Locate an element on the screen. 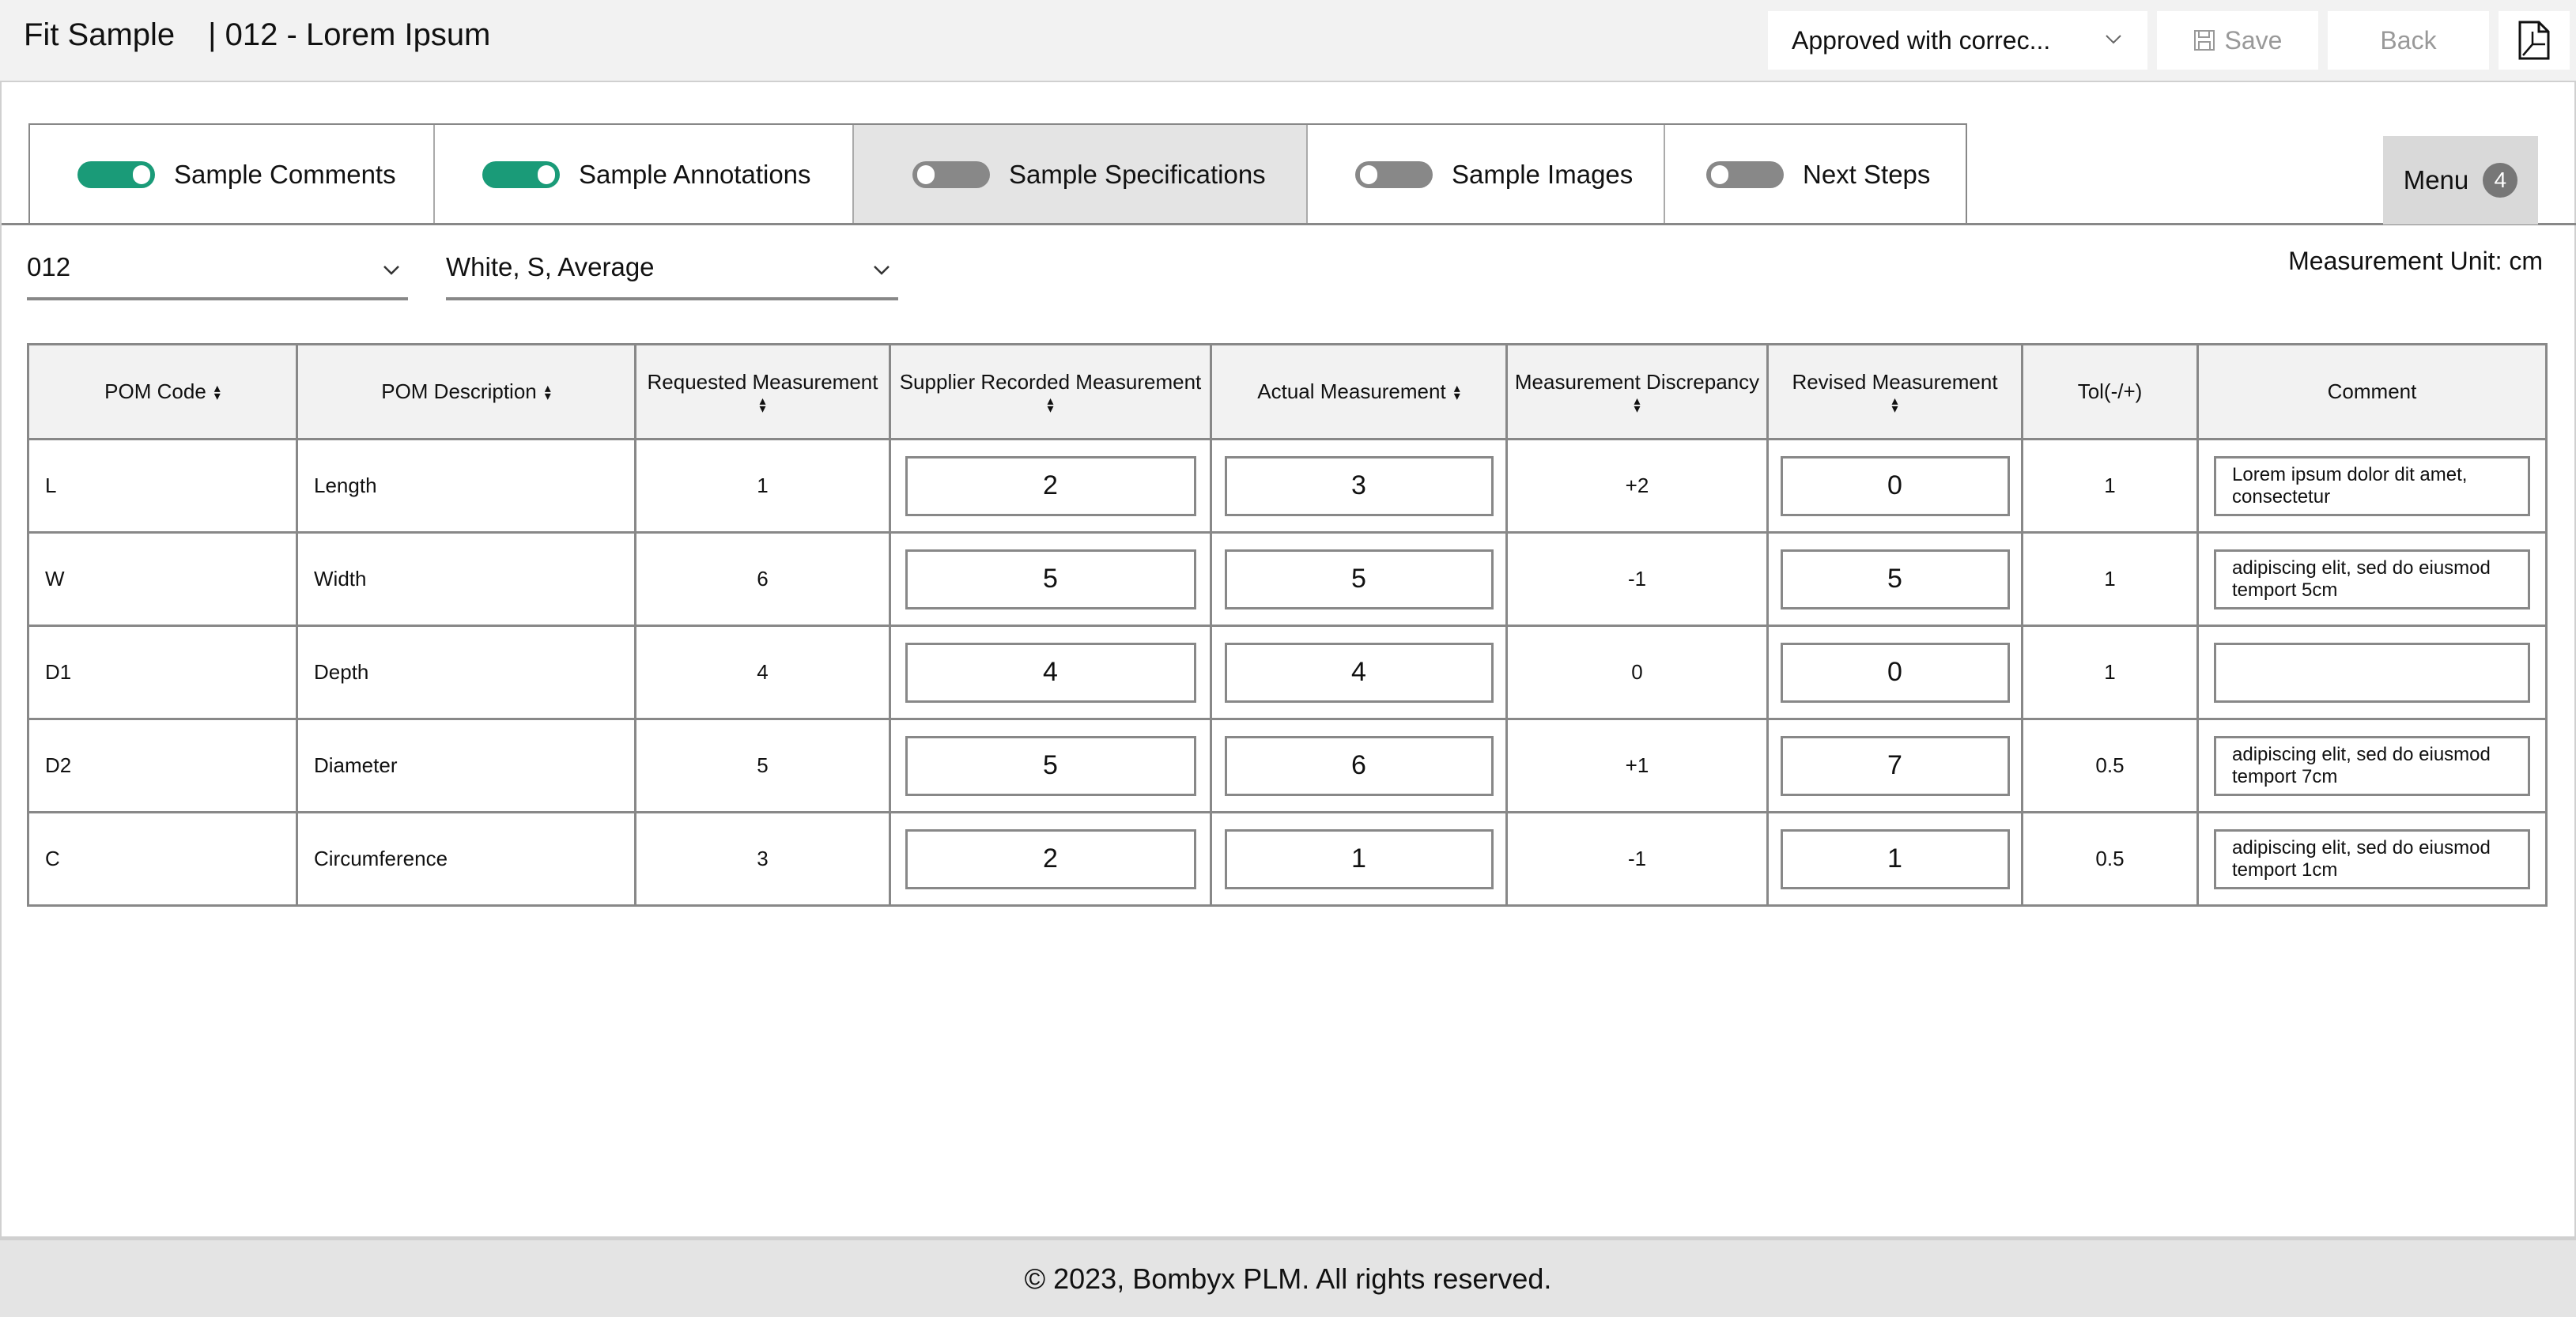 The image size is (2576, 1317). tab-next-steps: Next Steps is located at coordinates (1815, 175).